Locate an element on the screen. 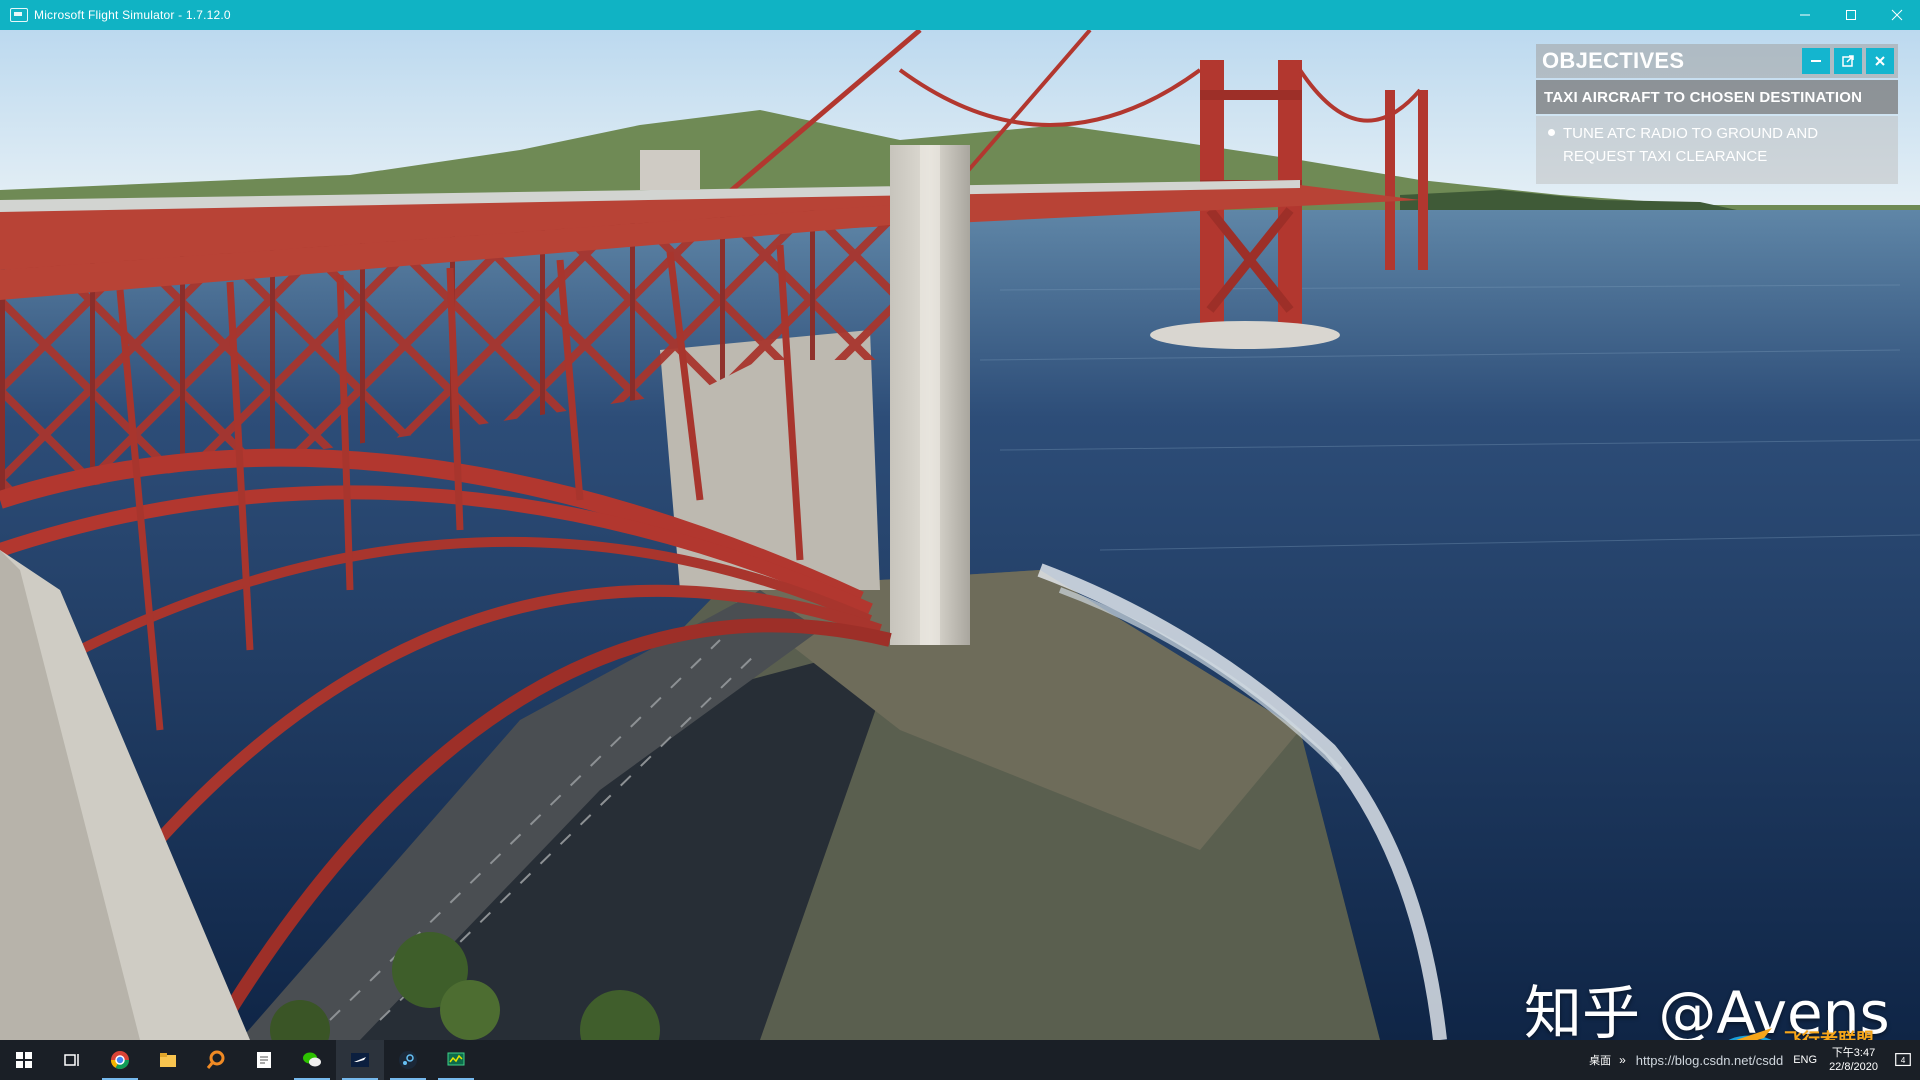  taskbar-chrome is located at coordinates (120, 1060).